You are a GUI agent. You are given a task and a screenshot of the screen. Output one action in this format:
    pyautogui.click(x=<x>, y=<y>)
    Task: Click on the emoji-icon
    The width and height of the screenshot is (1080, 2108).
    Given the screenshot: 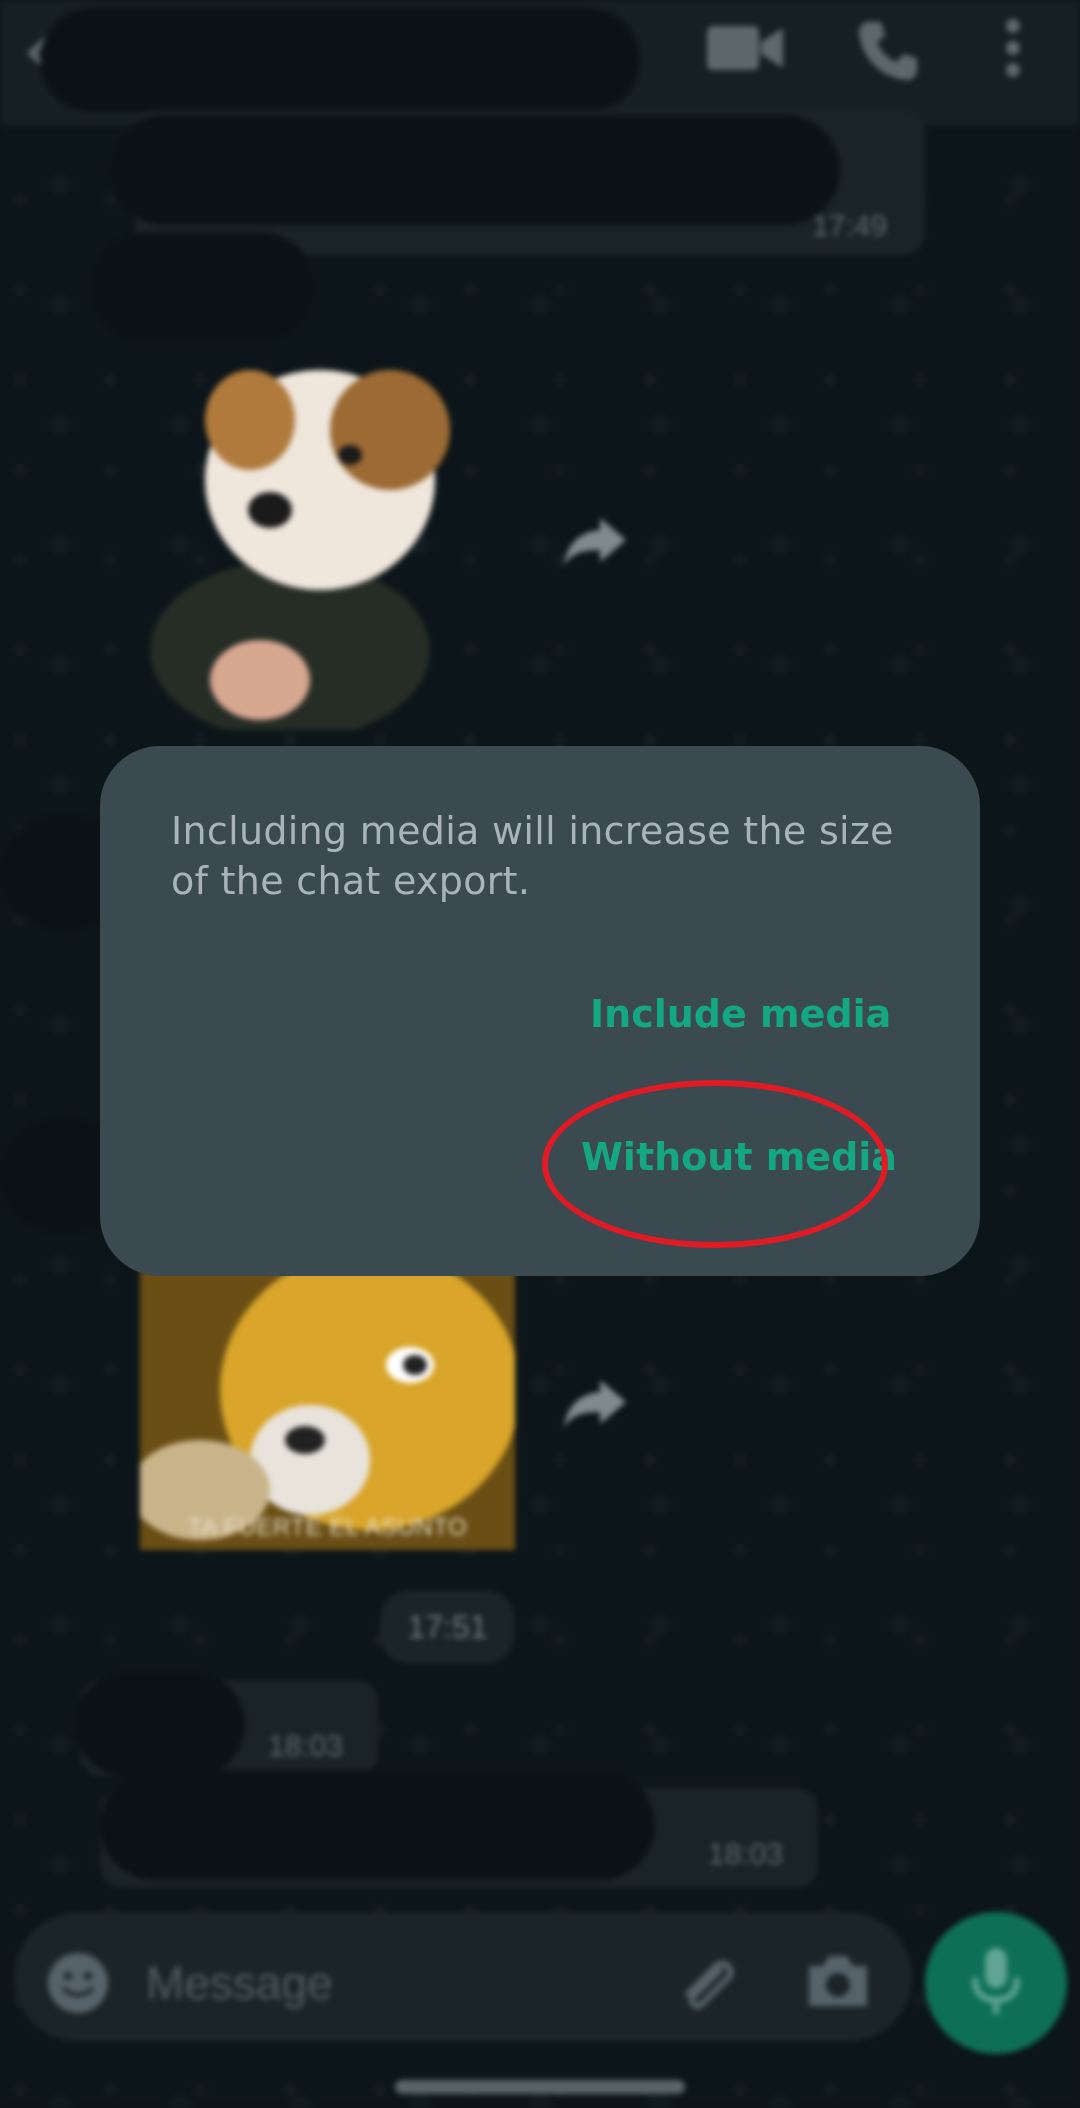 What is the action you would take?
    pyautogui.click(x=78, y=1983)
    